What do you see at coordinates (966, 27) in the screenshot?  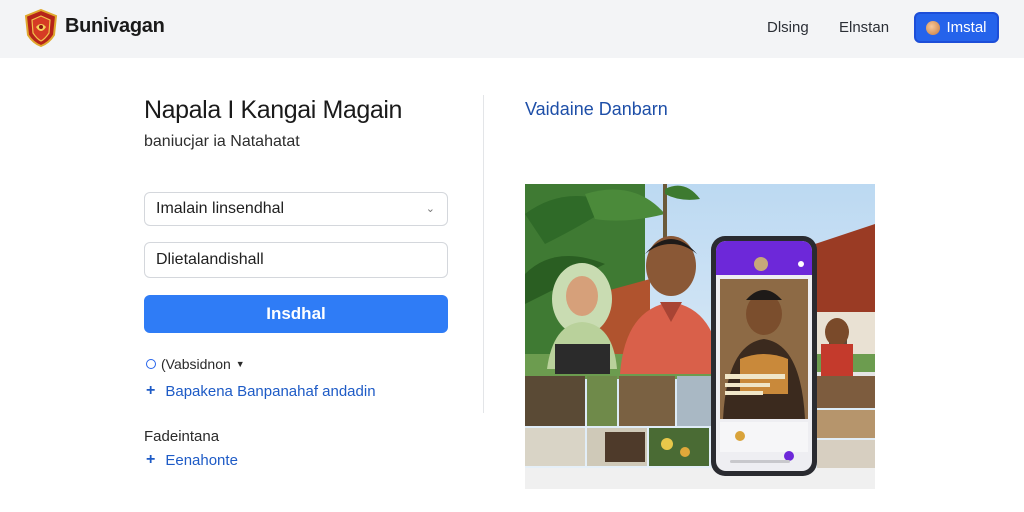 I see `header-install-label: Imstal` at bounding box center [966, 27].